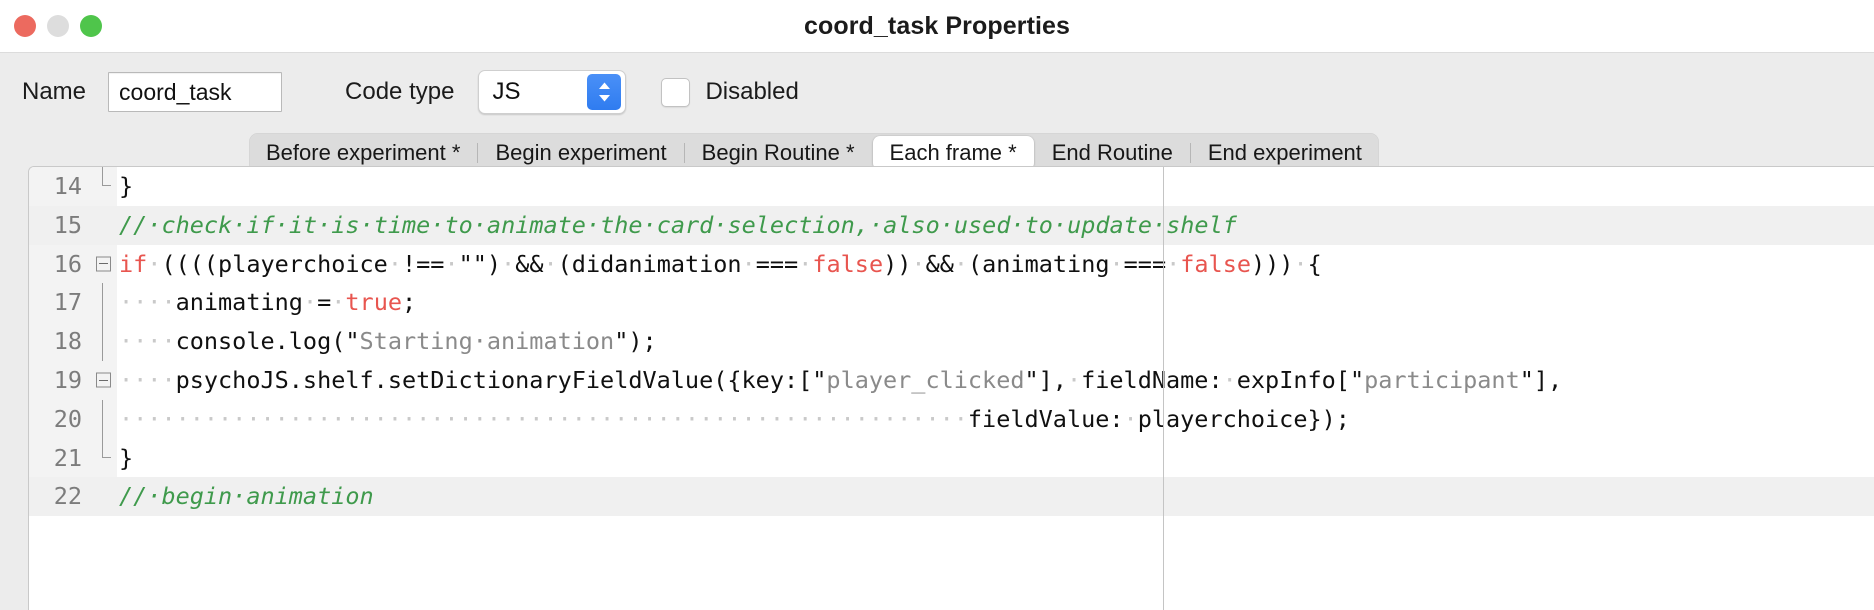  What do you see at coordinates (649, 263) in the screenshot?
I see `code-token-plain: (didanimation` at bounding box center [649, 263].